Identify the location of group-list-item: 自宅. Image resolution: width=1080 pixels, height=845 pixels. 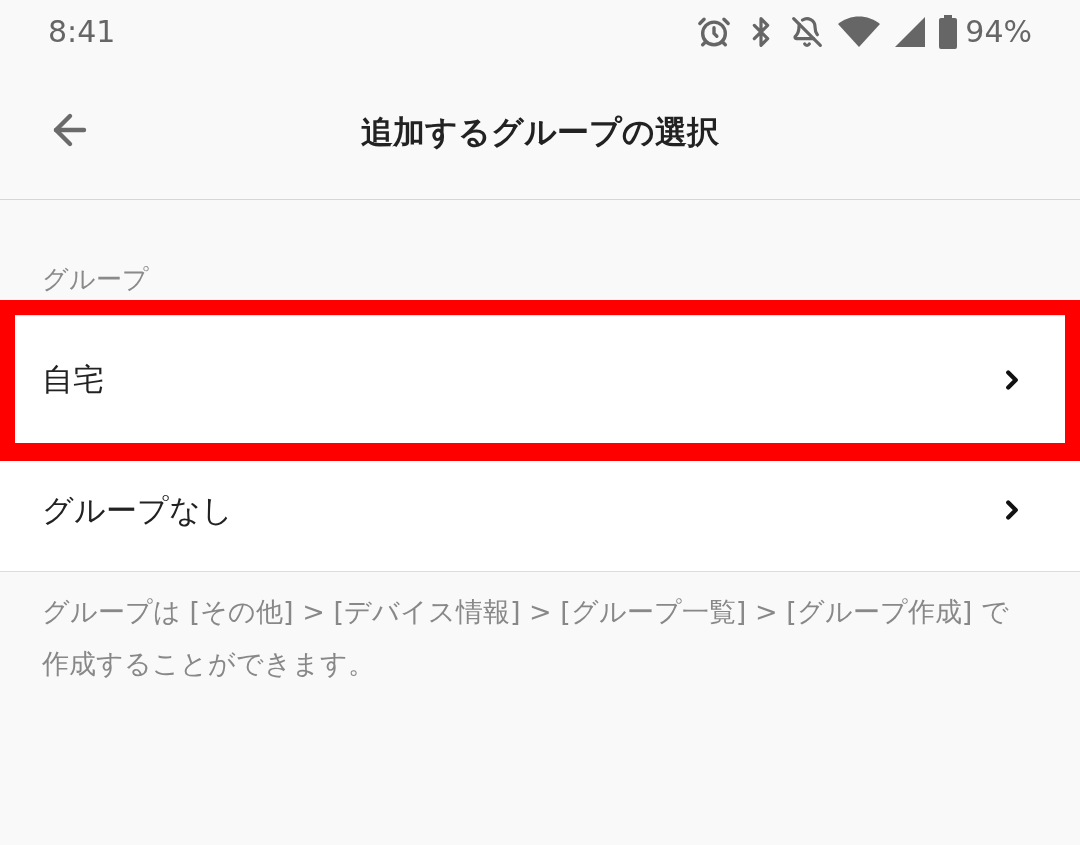
(540, 379).